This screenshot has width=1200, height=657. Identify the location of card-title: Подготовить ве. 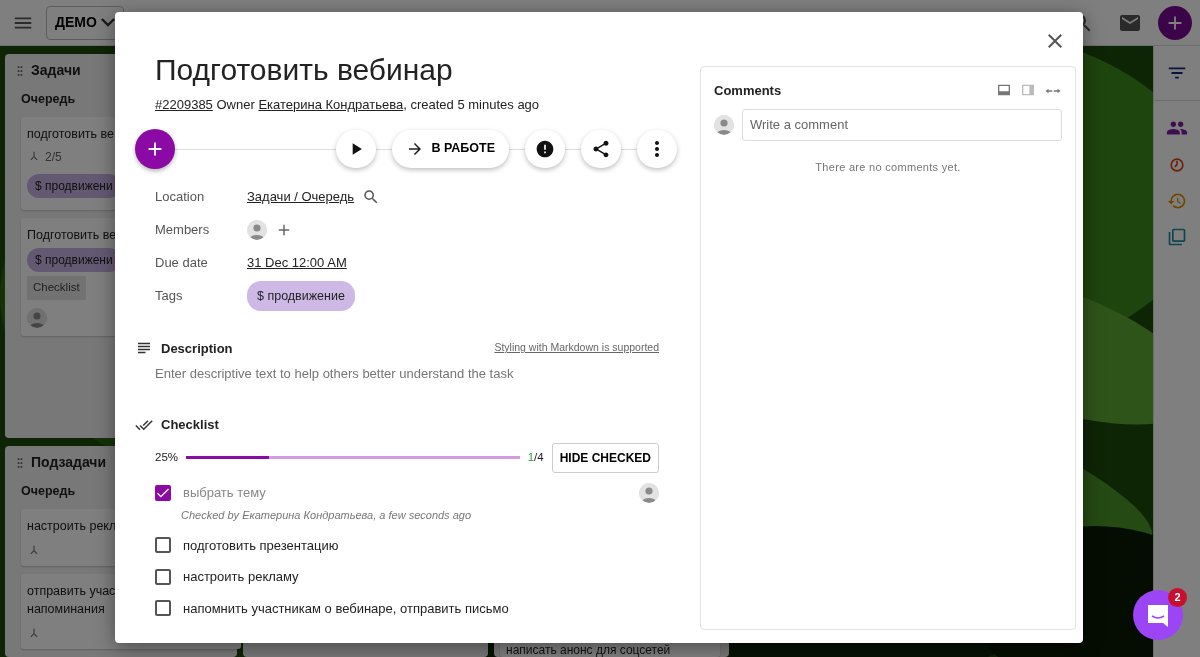
(72, 235).